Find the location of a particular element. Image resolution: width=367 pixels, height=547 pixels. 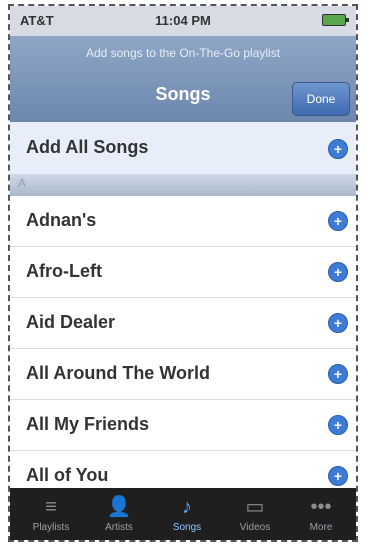

list-item: All Around The World + is located at coordinates (183, 374).